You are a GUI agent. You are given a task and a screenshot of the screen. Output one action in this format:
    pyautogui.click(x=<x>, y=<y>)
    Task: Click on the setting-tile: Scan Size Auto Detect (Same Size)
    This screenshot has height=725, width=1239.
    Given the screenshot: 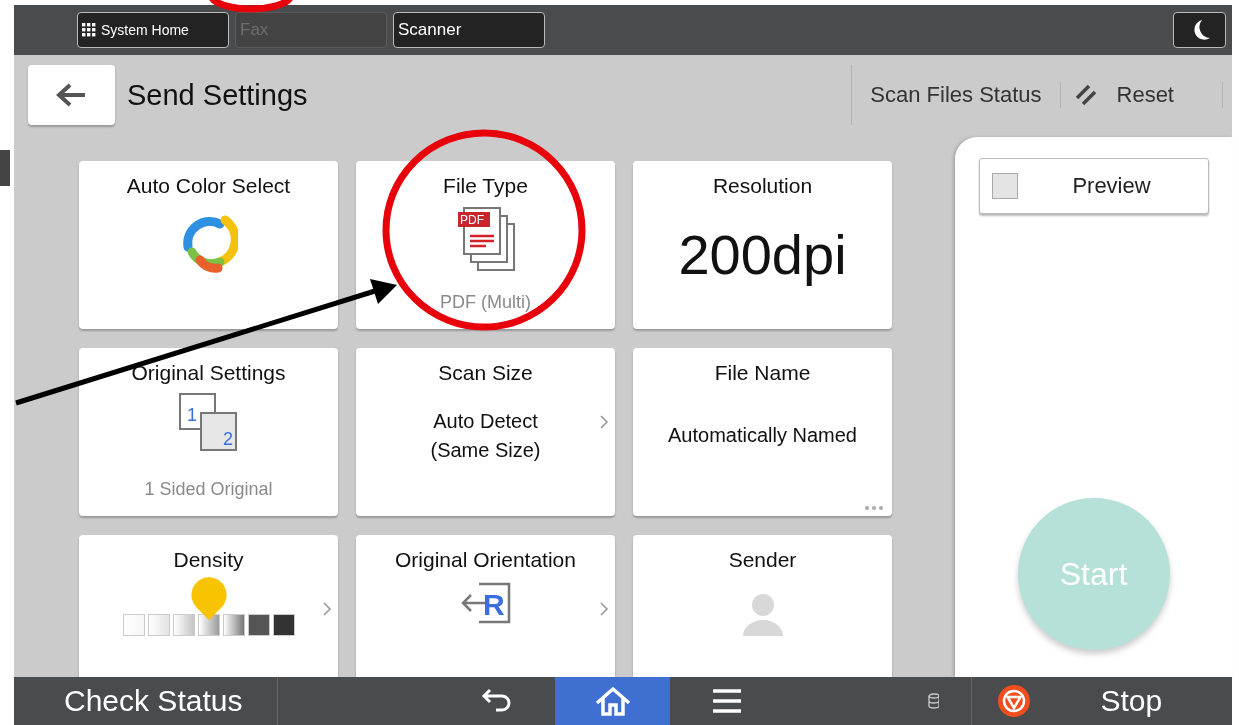 What is the action you would take?
    pyautogui.click(x=485, y=432)
    